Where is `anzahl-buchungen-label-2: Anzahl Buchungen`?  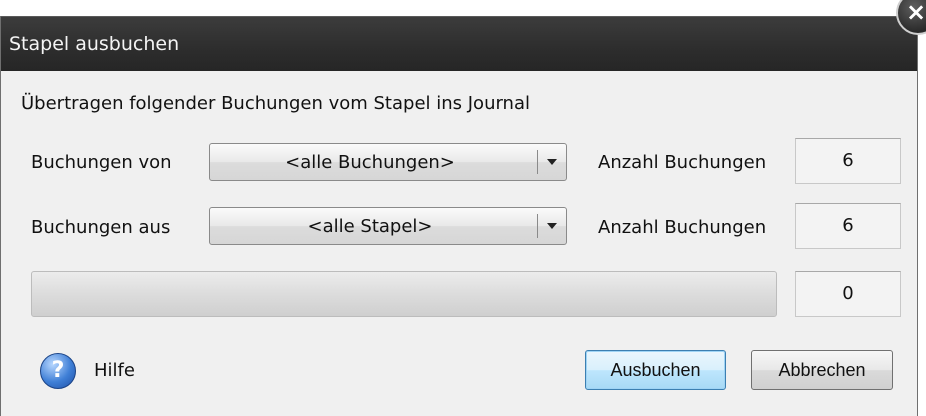 anzahl-buchungen-label-2: Anzahl Buchungen is located at coordinates (682, 227).